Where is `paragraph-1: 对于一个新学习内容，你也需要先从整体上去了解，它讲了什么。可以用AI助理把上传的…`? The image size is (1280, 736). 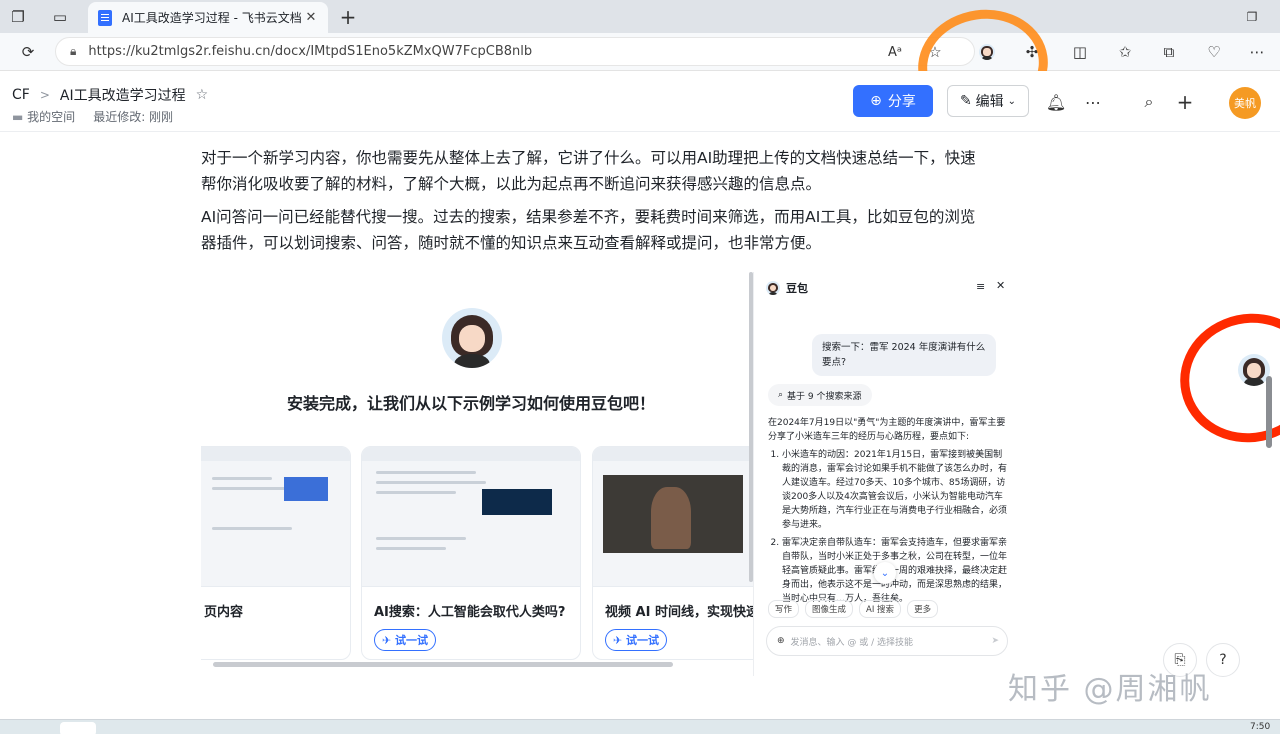
paragraph-1: 对于一个新学习内容，你也需要先从整体上去了解，它讲了什么。可以用AI助理把上传的… is located at coordinates (588, 171).